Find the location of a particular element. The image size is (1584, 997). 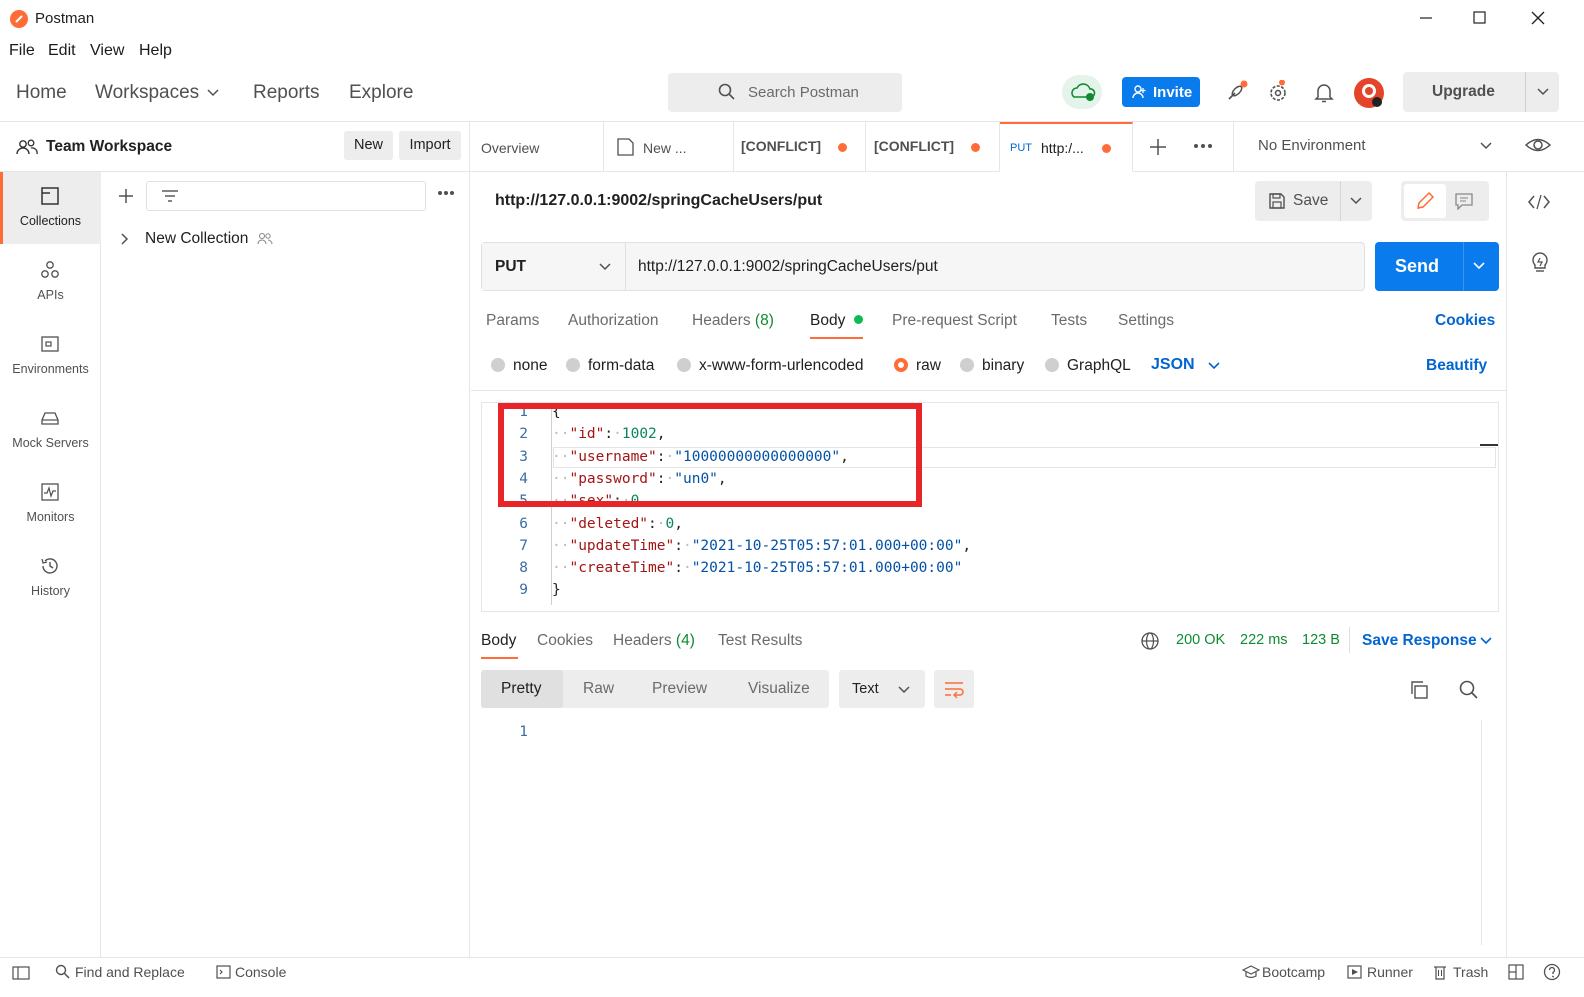

settings-gear-icon is located at coordinates (1279, 92).